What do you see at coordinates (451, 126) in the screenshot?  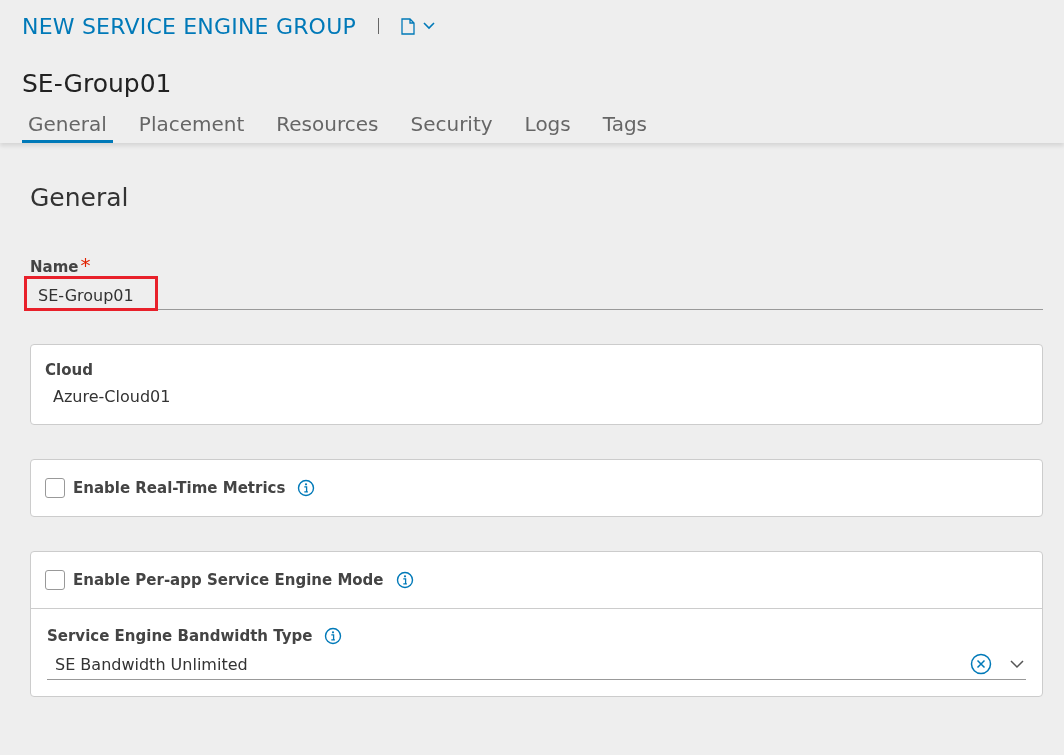 I see `tab: Security` at bounding box center [451, 126].